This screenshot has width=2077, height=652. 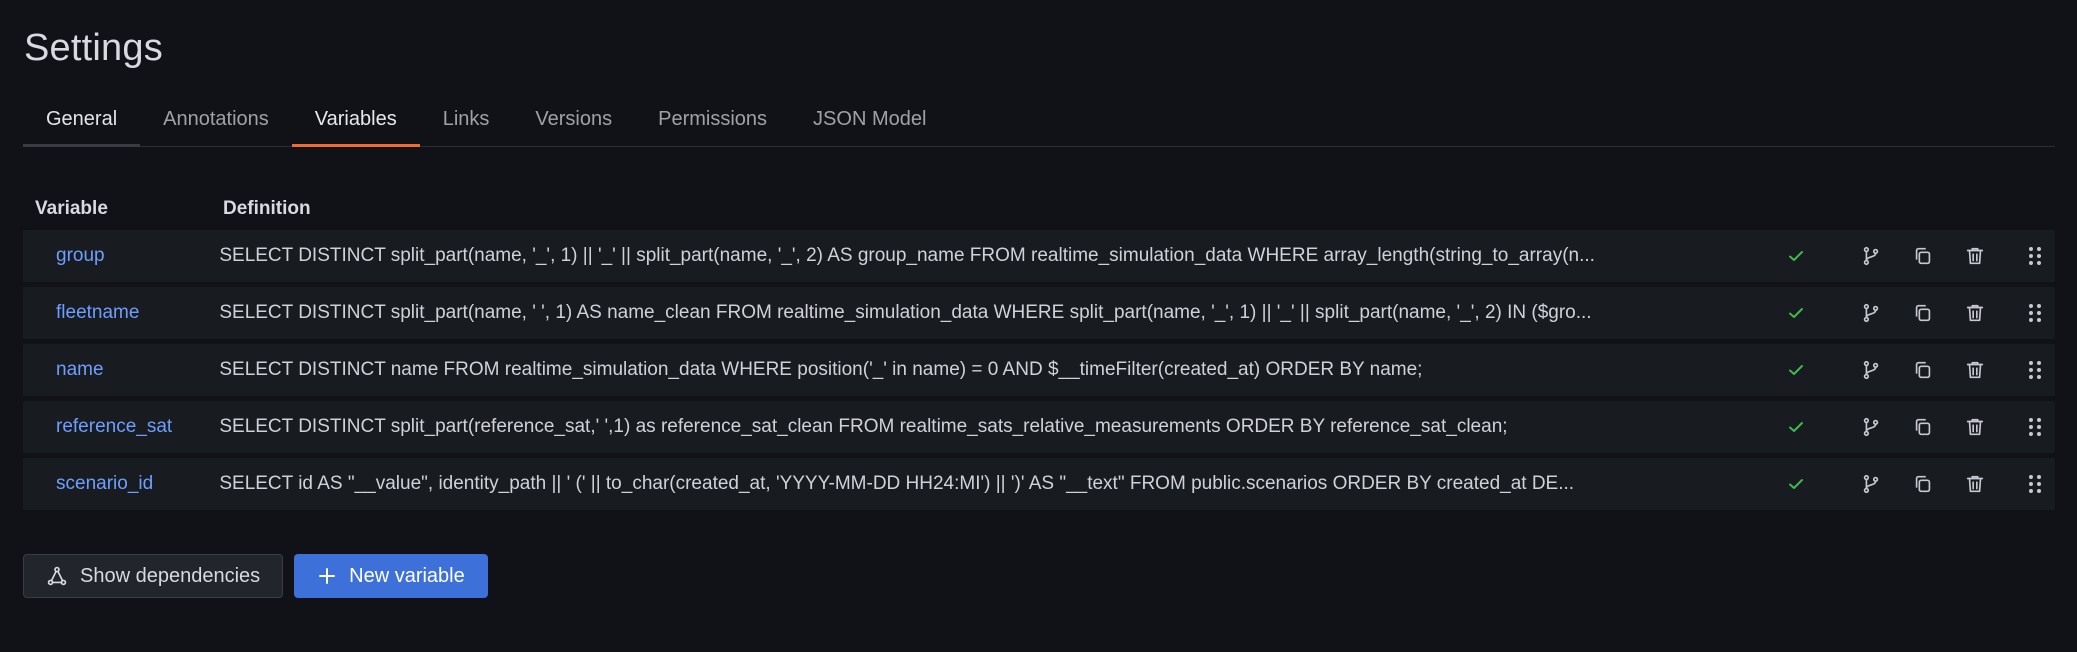 What do you see at coordinates (121, 484) in the screenshot?
I see `variable-name-link: scenario_id` at bounding box center [121, 484].